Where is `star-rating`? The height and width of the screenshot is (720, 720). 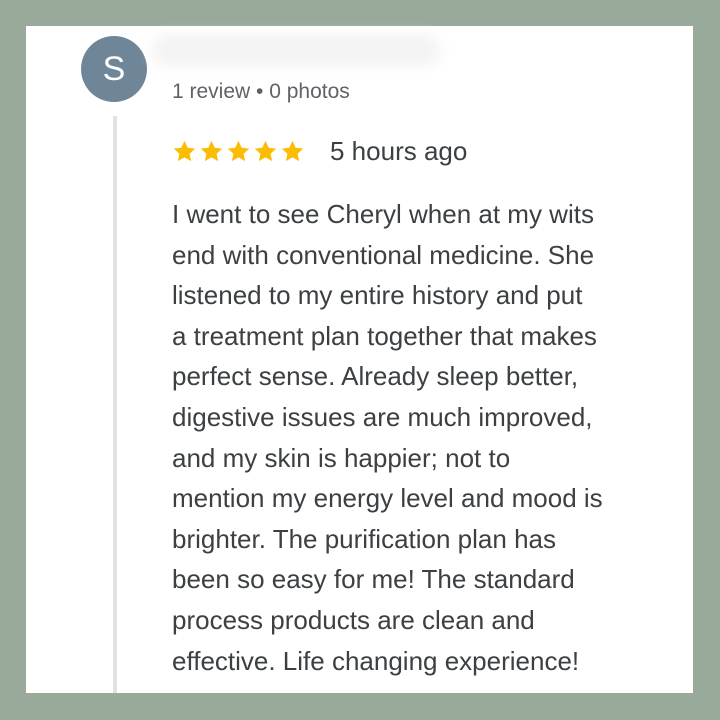
star-rating is located at coordinates (239, 151).